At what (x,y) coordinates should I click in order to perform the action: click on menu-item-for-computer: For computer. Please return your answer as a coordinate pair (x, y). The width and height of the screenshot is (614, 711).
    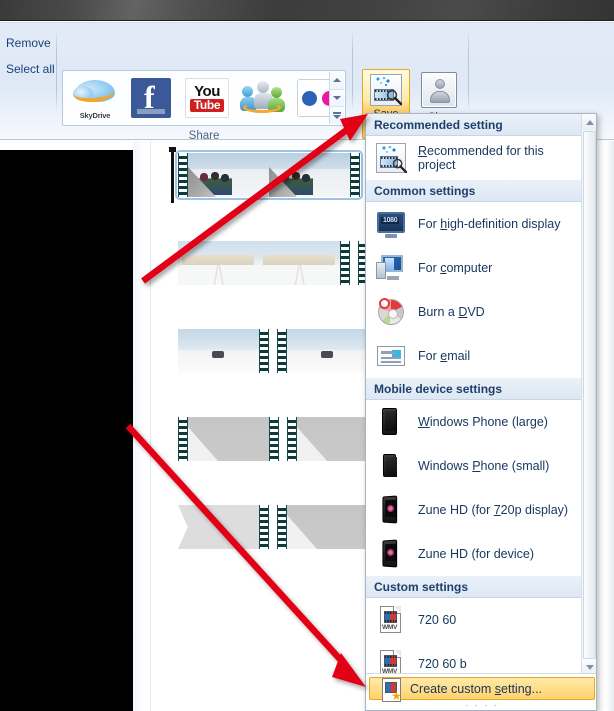
    Looking at the image, I should click on (474, 268).